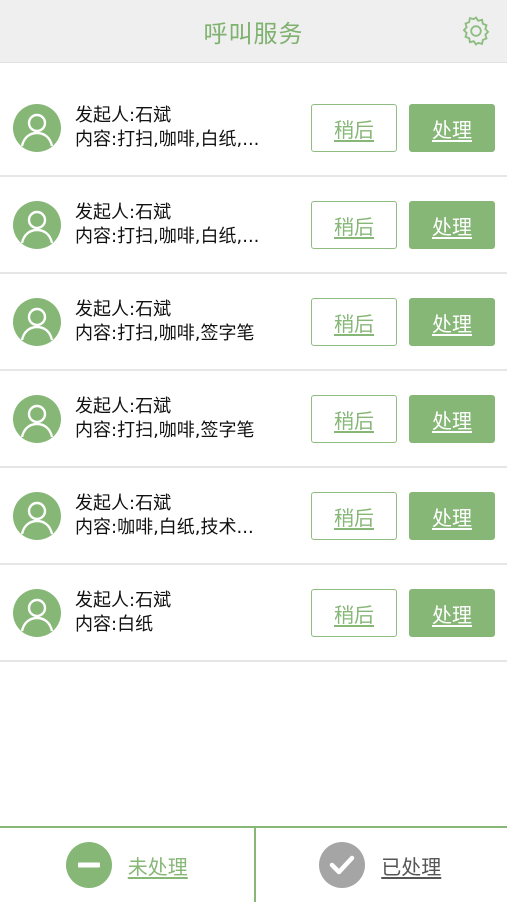 This screenshot has height=902, width=507. What do you see at coordinates (342, 865) in the screenshot?
I see `check-circle-icon` at bounding box center [342, 865].